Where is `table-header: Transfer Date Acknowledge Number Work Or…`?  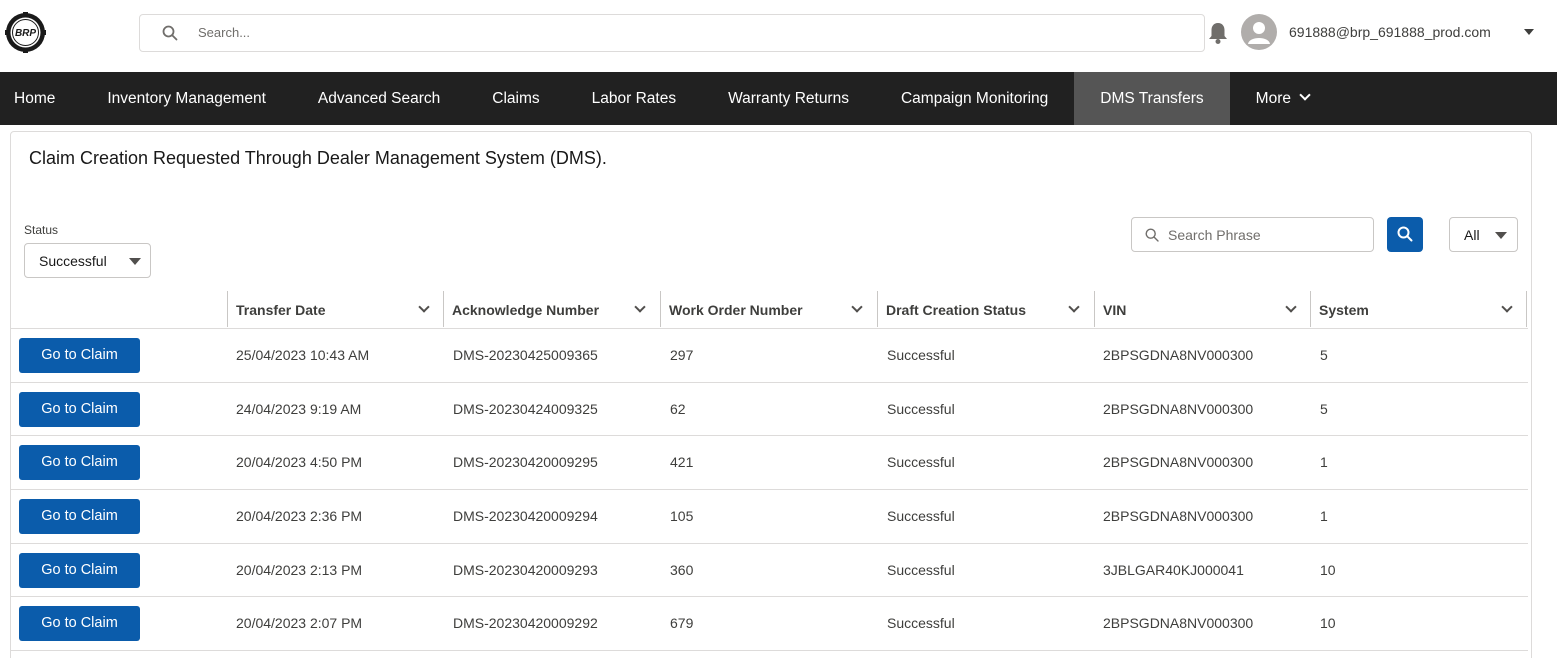 table-header: Transfer Date Acknowledge Number Work Or… is located at coordinates (769, 310).